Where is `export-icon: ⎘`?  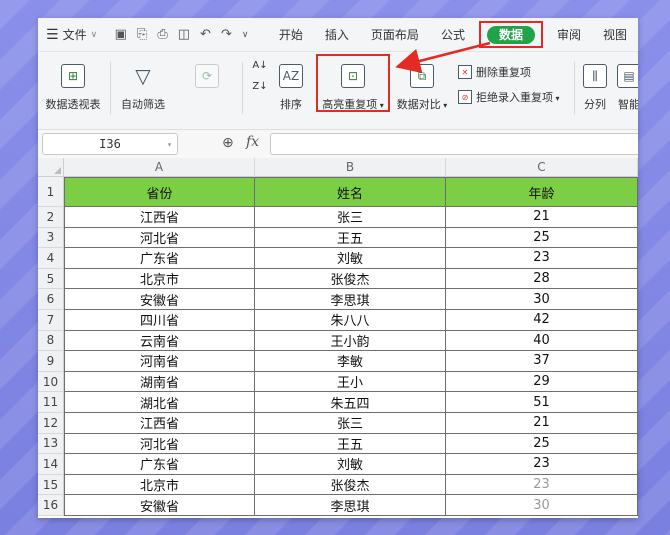 export-icon: ⎘ is located at coordinates (142, 34).